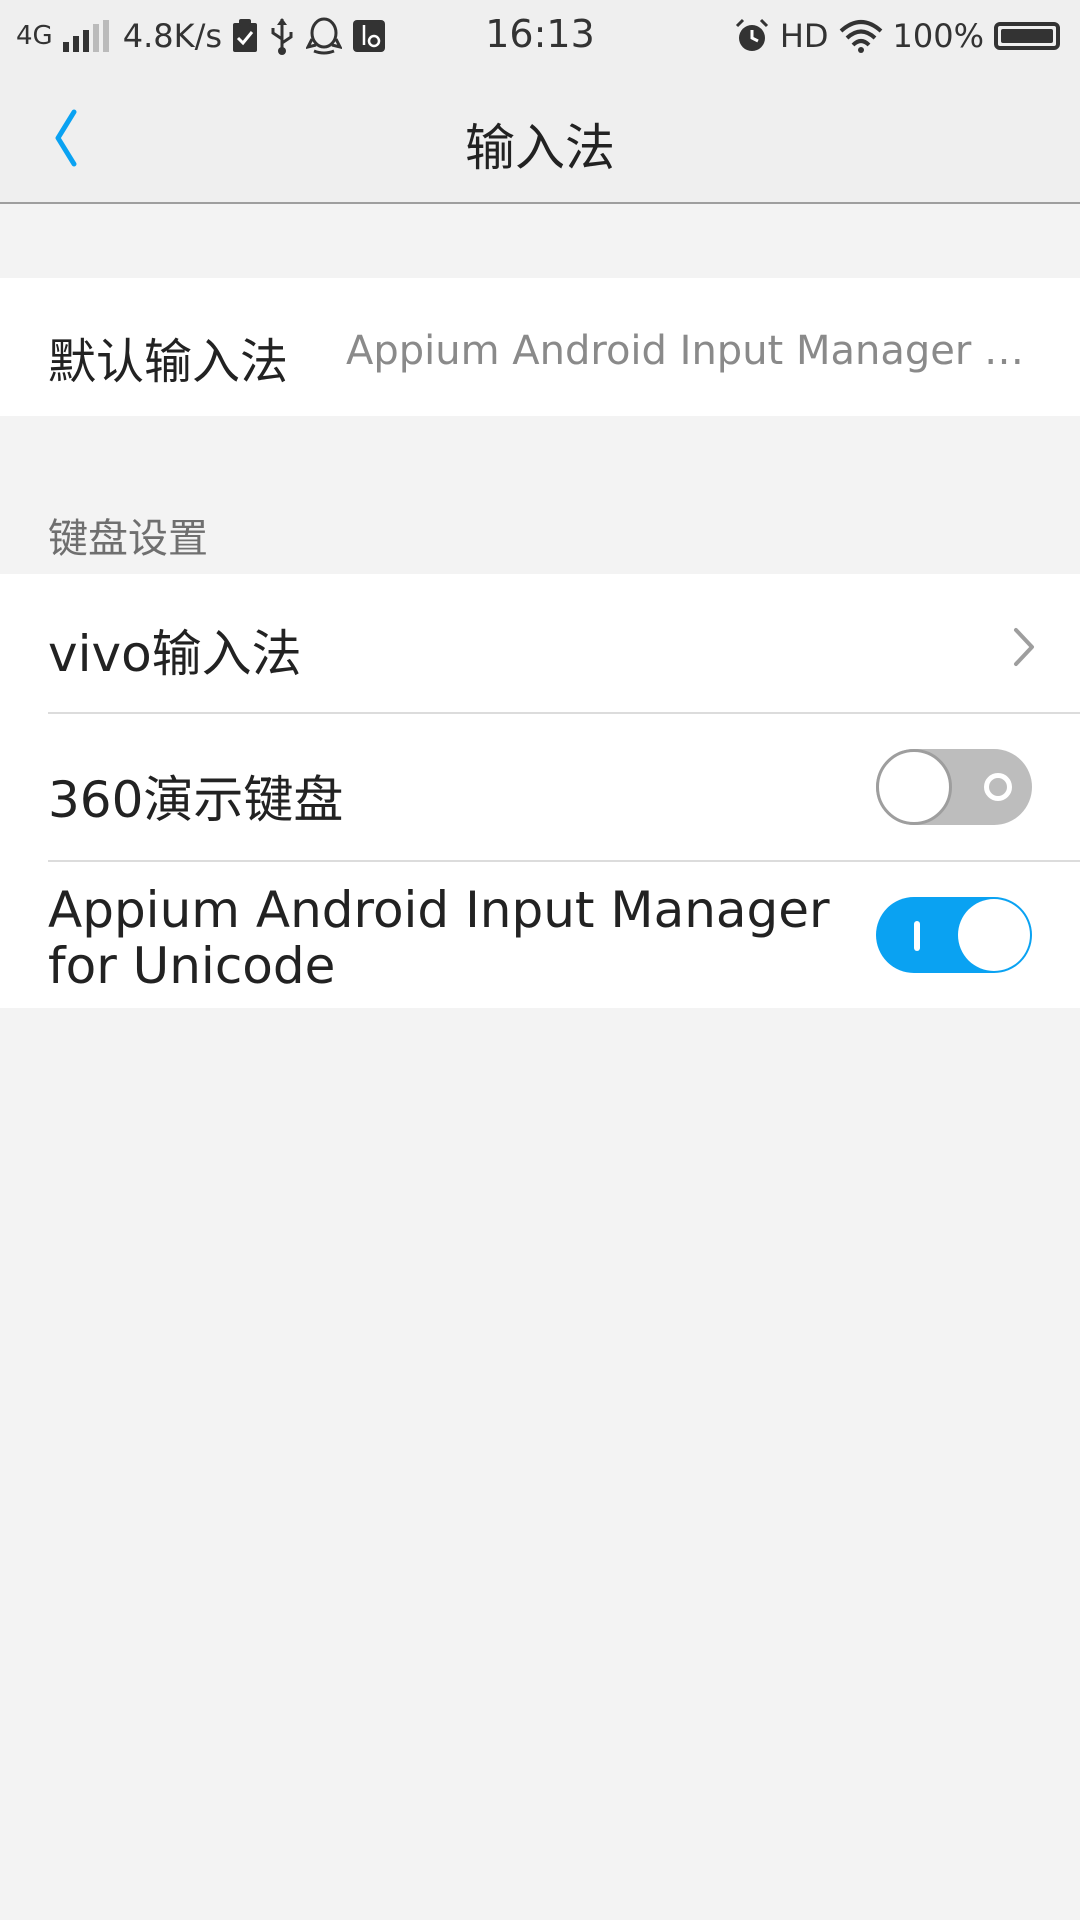  What do you see at coordinates (938, 36) in the screenshot?
I see `battery-percent: 100%` at bounding box center [938, 36].